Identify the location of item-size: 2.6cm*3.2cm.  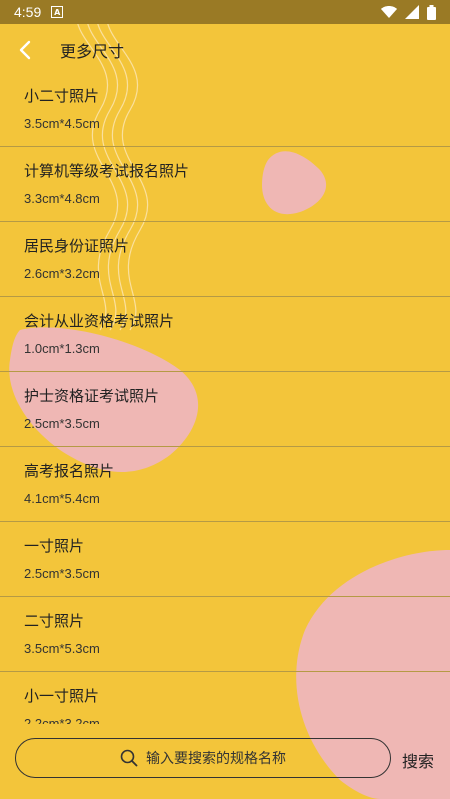
(62, 273).